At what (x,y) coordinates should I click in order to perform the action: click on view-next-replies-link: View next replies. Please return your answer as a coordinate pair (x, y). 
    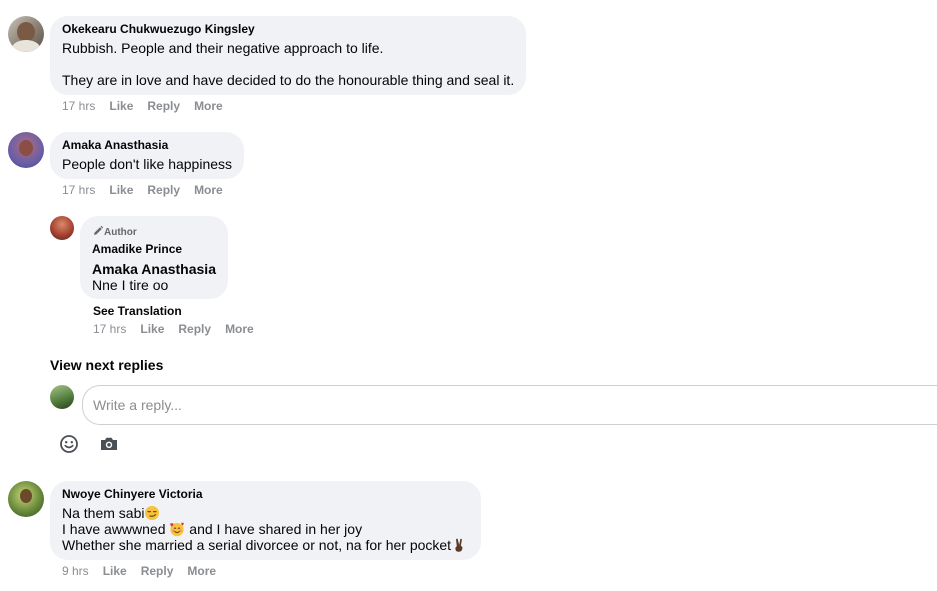
    Looking at the image, I should click on (106, 365).